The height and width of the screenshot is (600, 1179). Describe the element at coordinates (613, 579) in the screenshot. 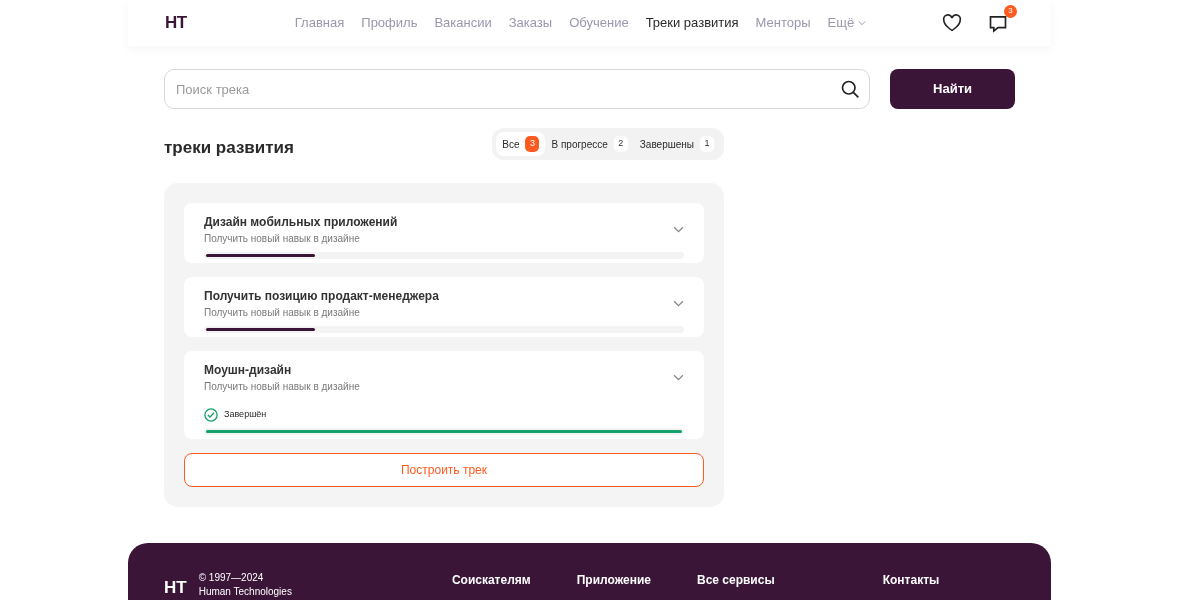

I see `footer-link: Приложение` at that location.